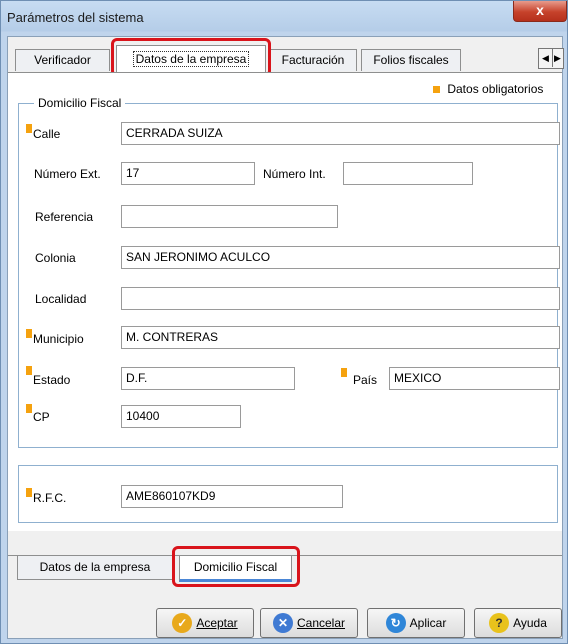  I want to click on aplicar-label: Aplicar, so click(428, 623).